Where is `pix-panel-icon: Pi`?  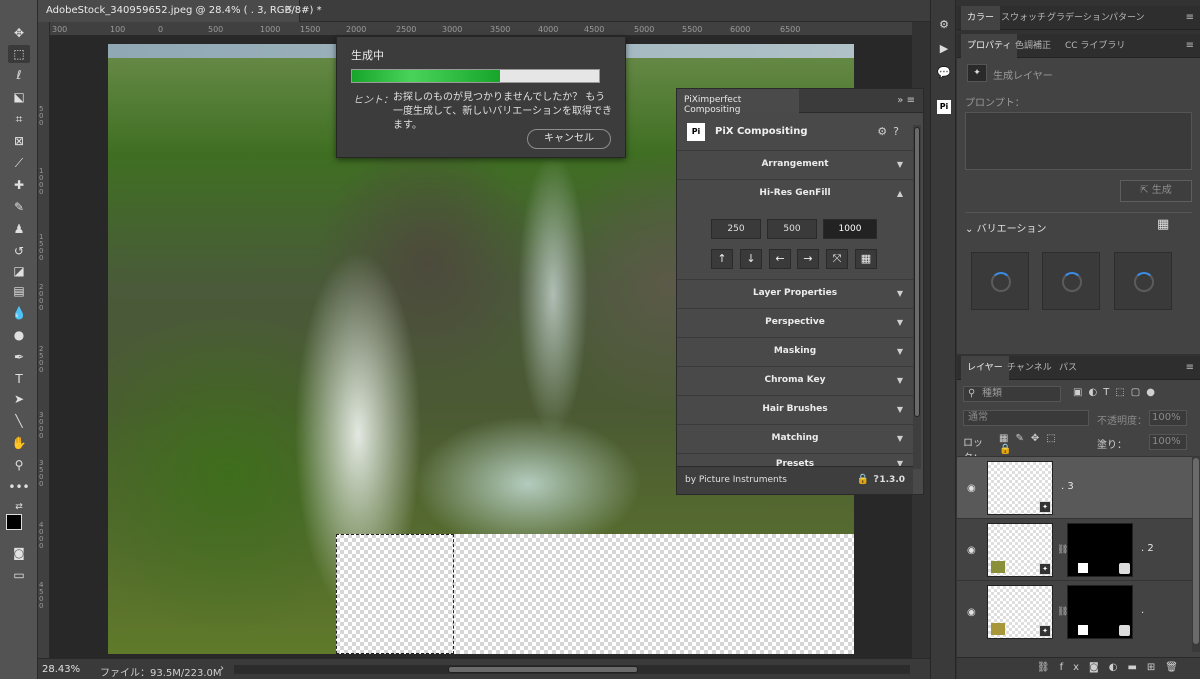
pix-panel-icon: Pi is located at coordinates (944, 107).